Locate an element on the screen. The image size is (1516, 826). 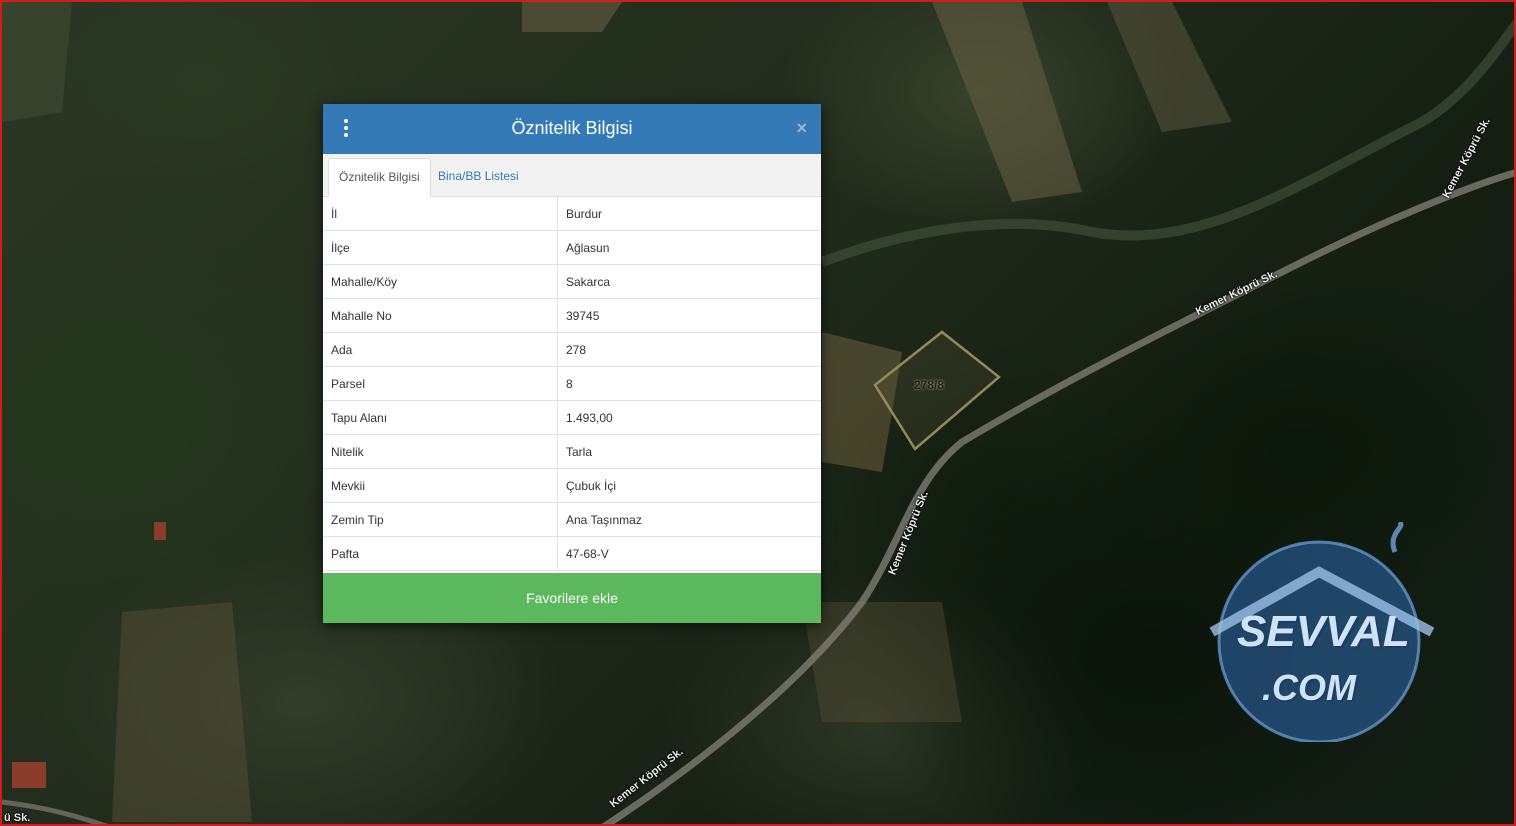
attr-value: 278 is located at coordinates (689, 349).